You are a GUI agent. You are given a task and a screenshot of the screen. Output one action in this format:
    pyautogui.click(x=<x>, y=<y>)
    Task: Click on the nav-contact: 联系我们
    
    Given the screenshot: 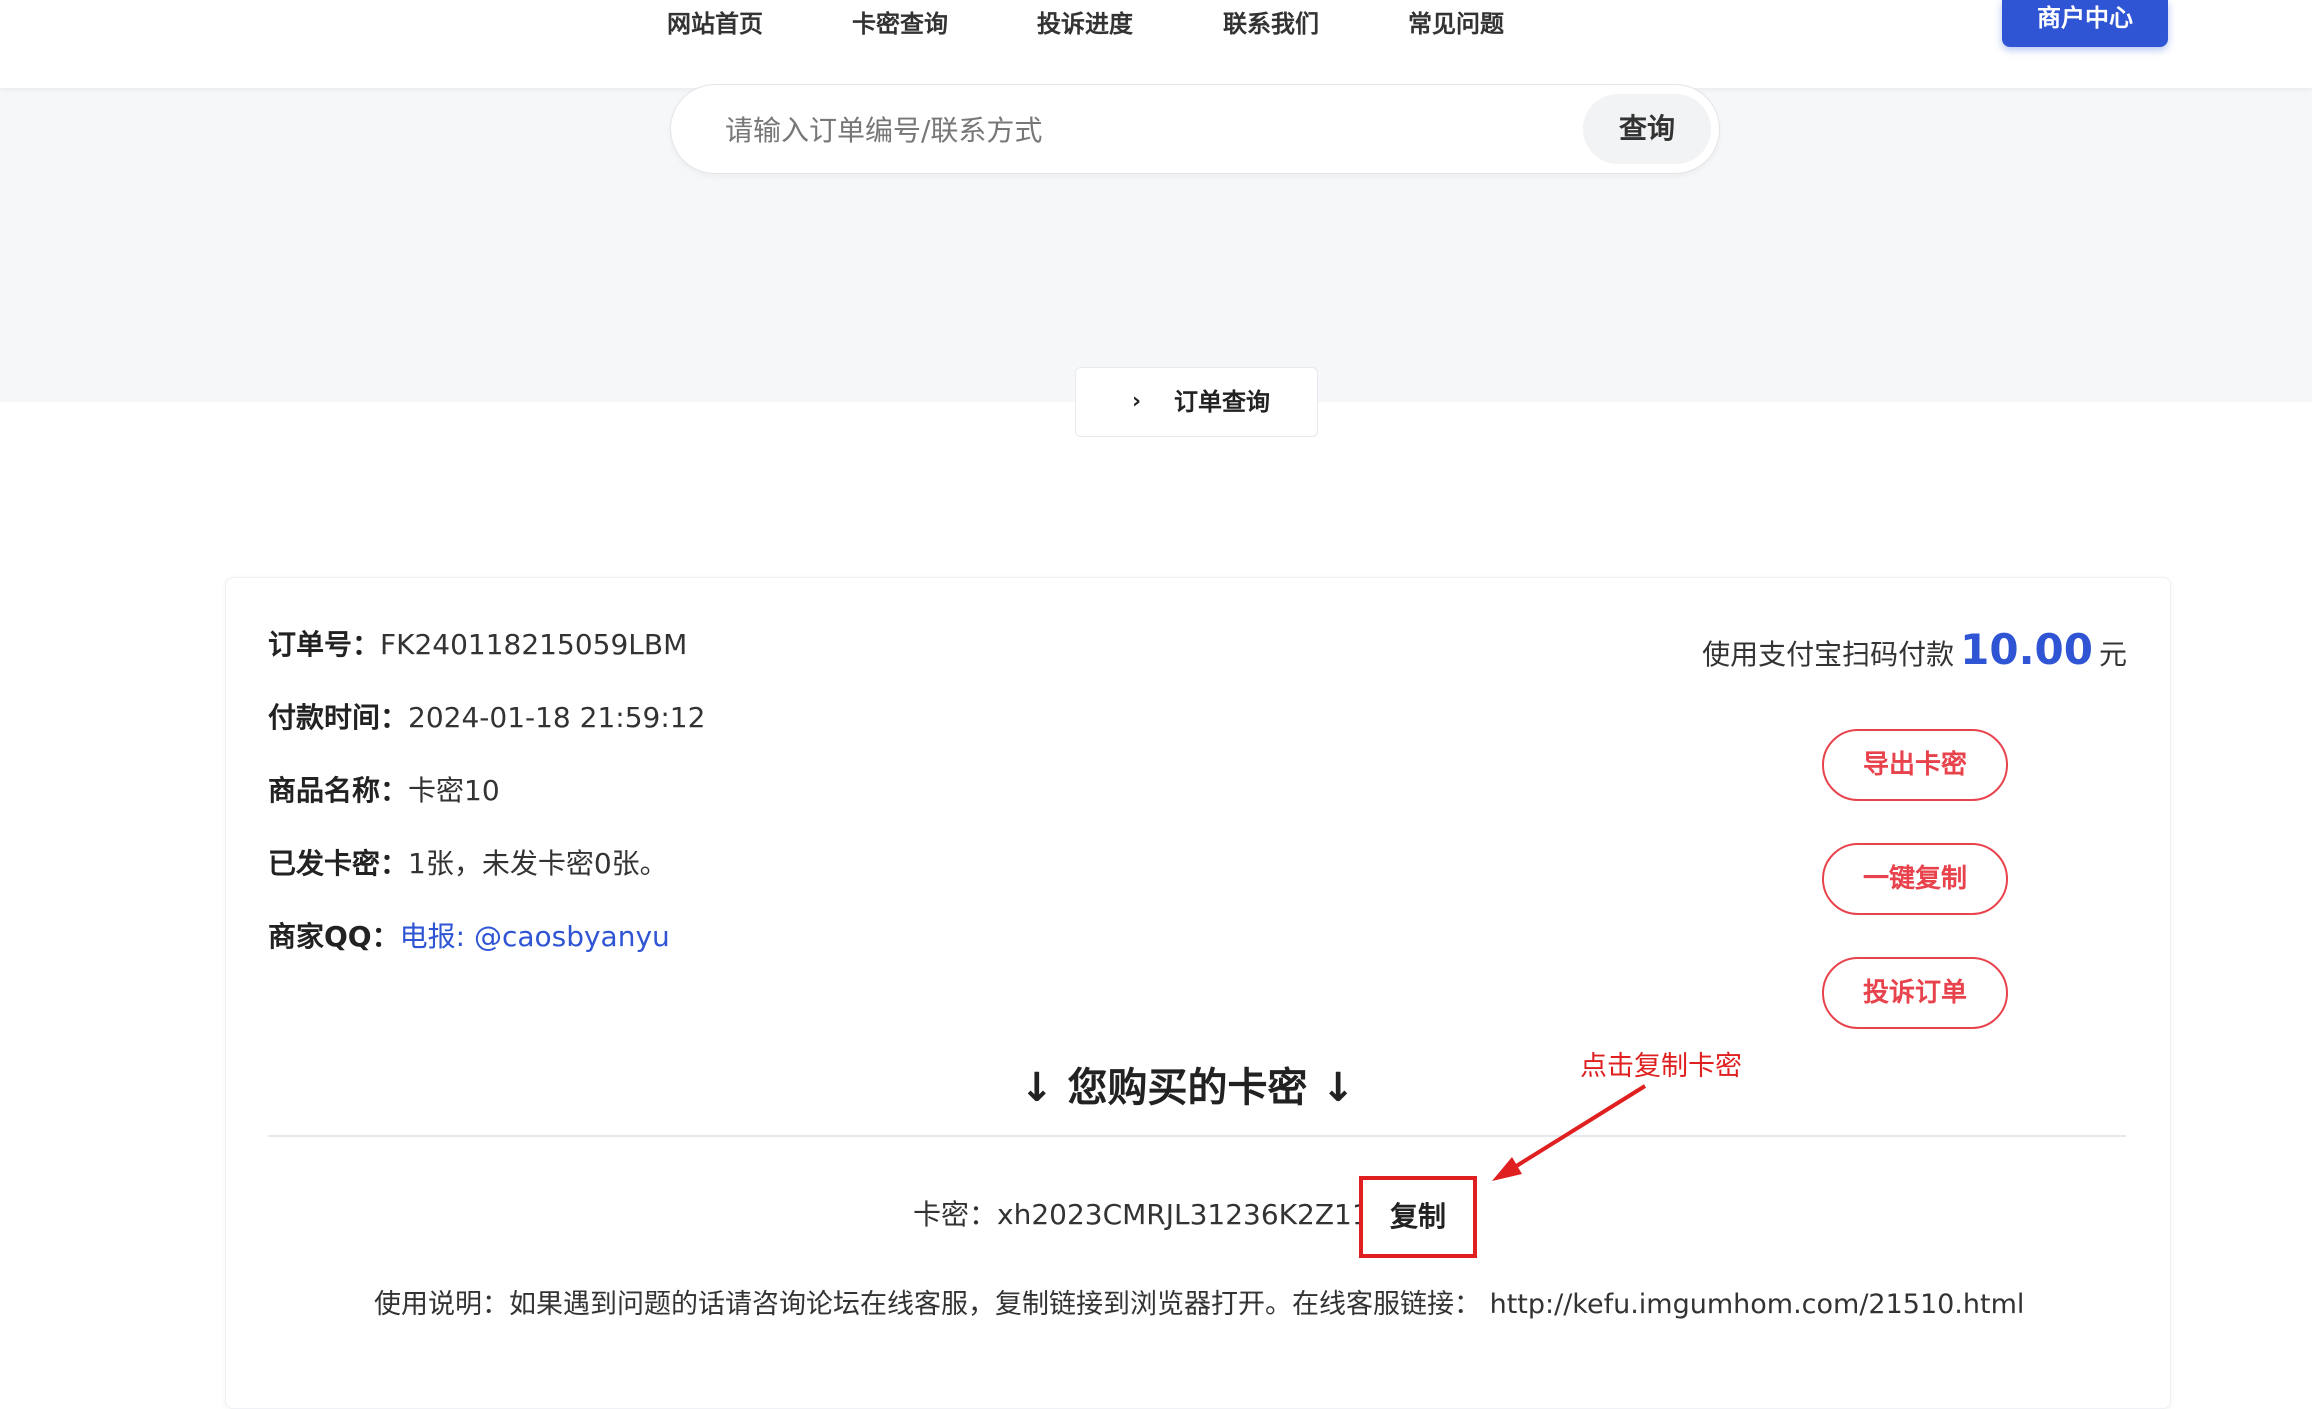 What is the action you would take?
    pyautogui.click(x=1271, y=21)
    